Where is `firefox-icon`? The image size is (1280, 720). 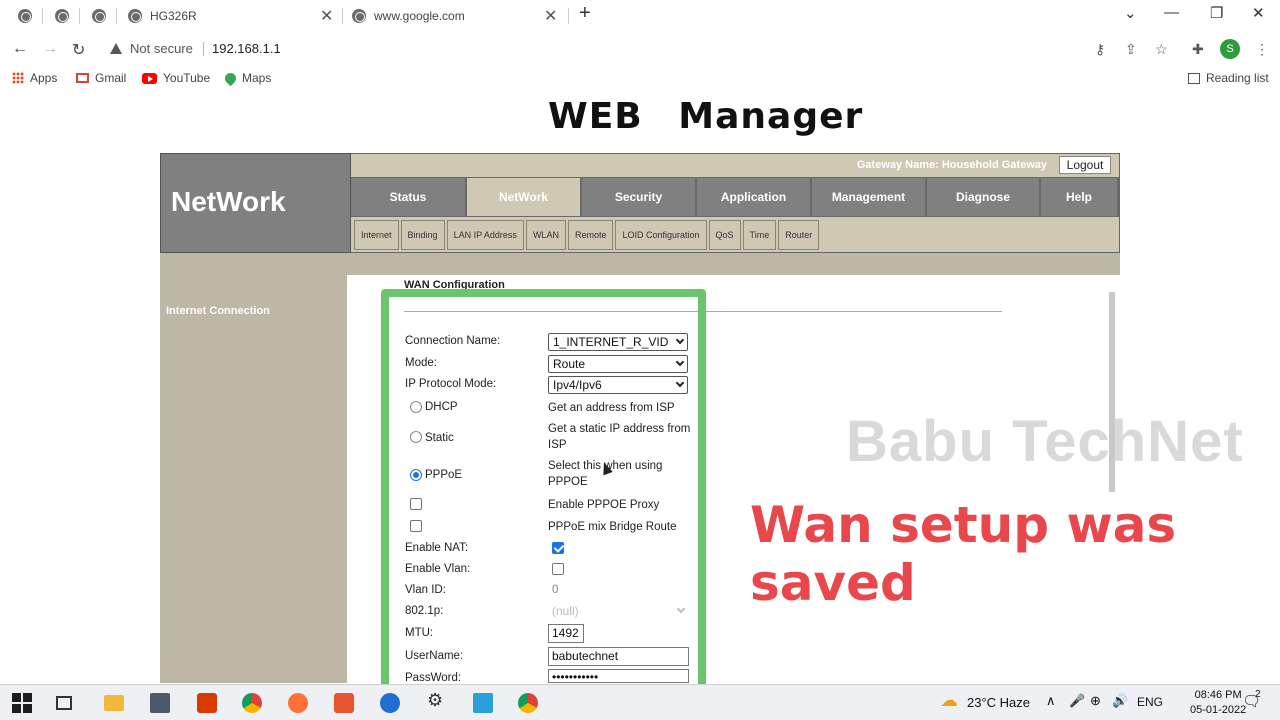
firefox-icon is located at coordinates (298, 703).